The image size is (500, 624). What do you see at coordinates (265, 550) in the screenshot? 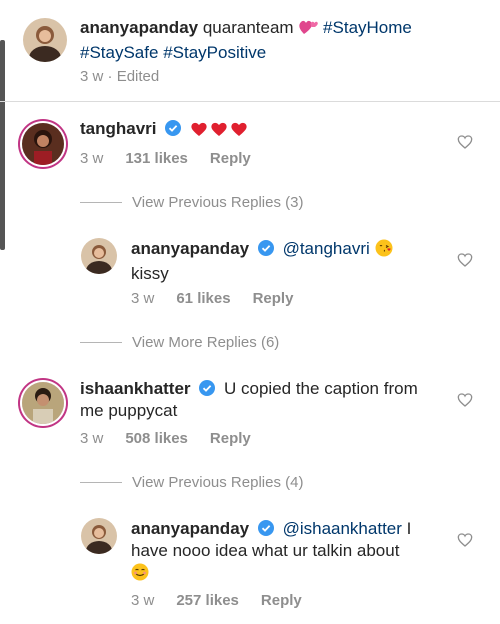
I see `reply-text-line2: have nooo idea what ur talkin about` at bounding box center [265, 550].